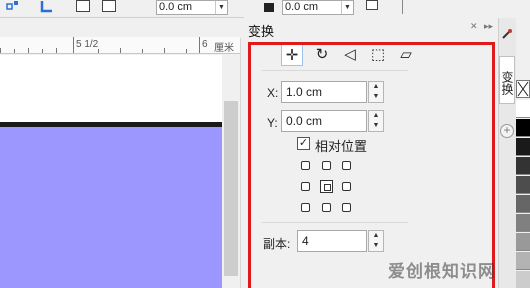 Image resolution: width=530 pixels, height=288 pixels. I want to click on dropdown-arrow-icon: ▼, so click(221, 7).